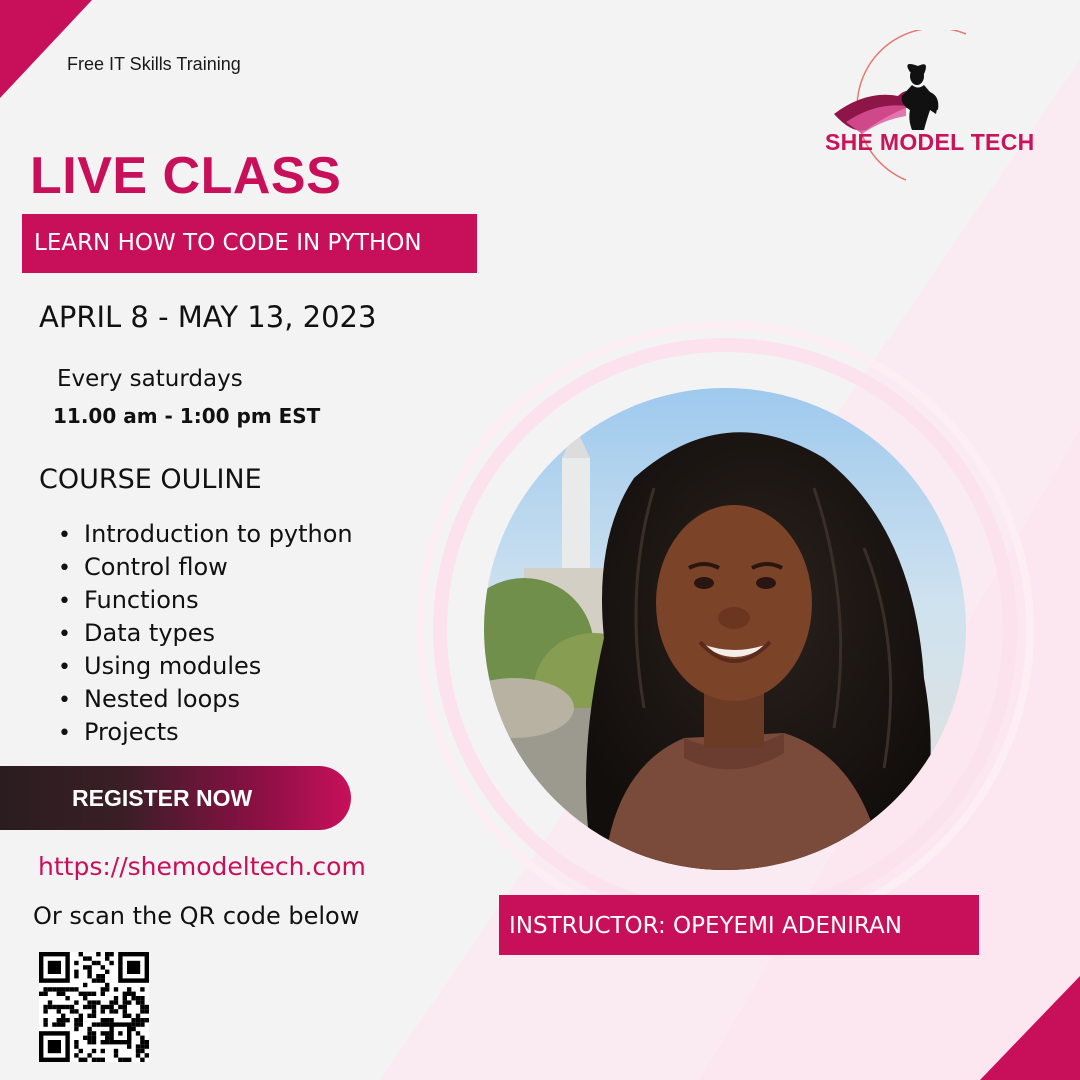 The width and height of the screenshot is (1080, 1080). Describe the element at coordinates (175, 798) in the screenshot. I see `register-now-button: REGISTER NOW` at that location.